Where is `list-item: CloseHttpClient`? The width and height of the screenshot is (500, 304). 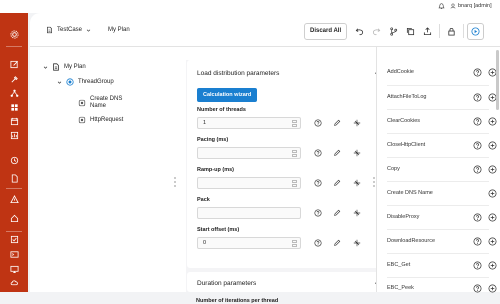 list-item: CloseHttpClient is located at coordinates (442, 145).